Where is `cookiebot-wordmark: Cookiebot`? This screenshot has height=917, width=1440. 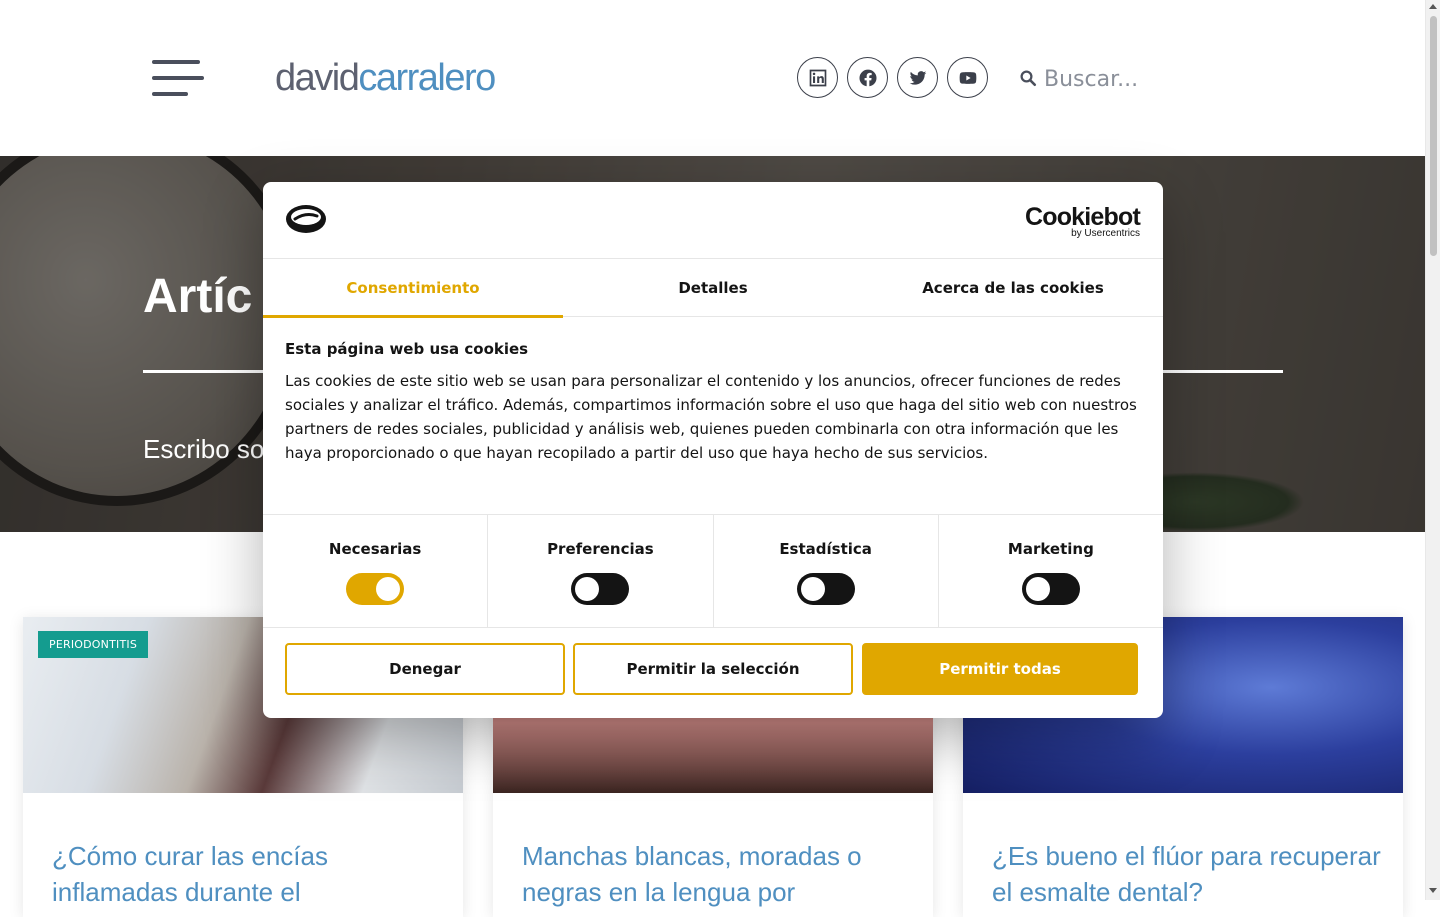 cookiebot-wordmark: Cookiebot is located at coordinates (1082, 217).